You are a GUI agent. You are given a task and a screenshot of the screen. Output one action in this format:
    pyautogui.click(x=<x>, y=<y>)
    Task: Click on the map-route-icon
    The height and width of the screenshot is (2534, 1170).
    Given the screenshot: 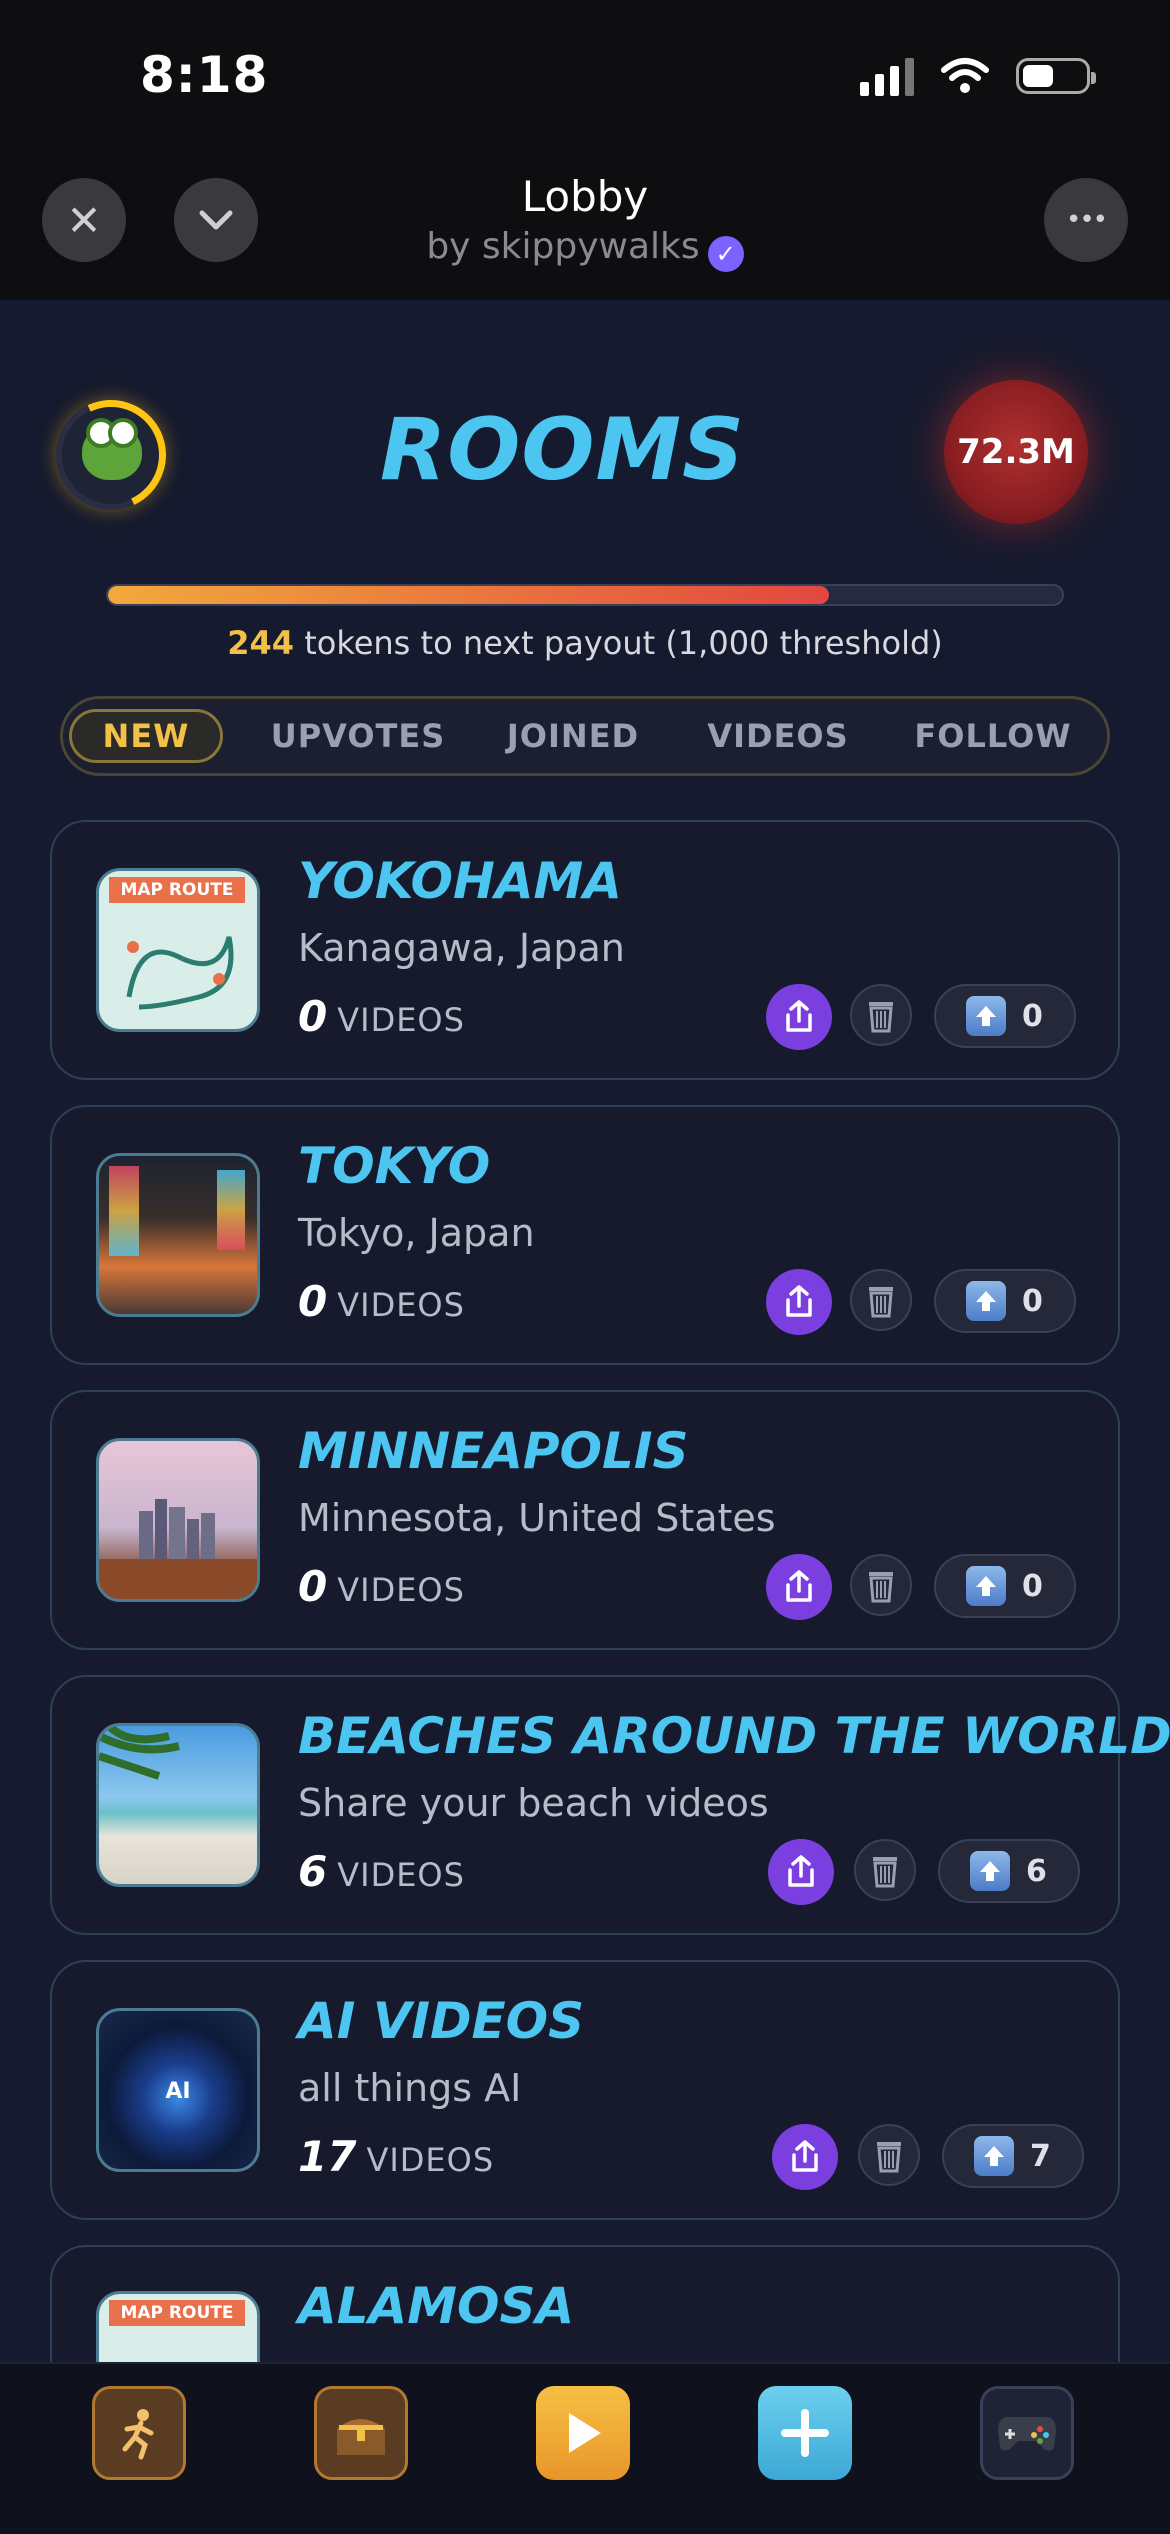 What is the action you would take?
    pyautogui.click(x=180, y=973)
    